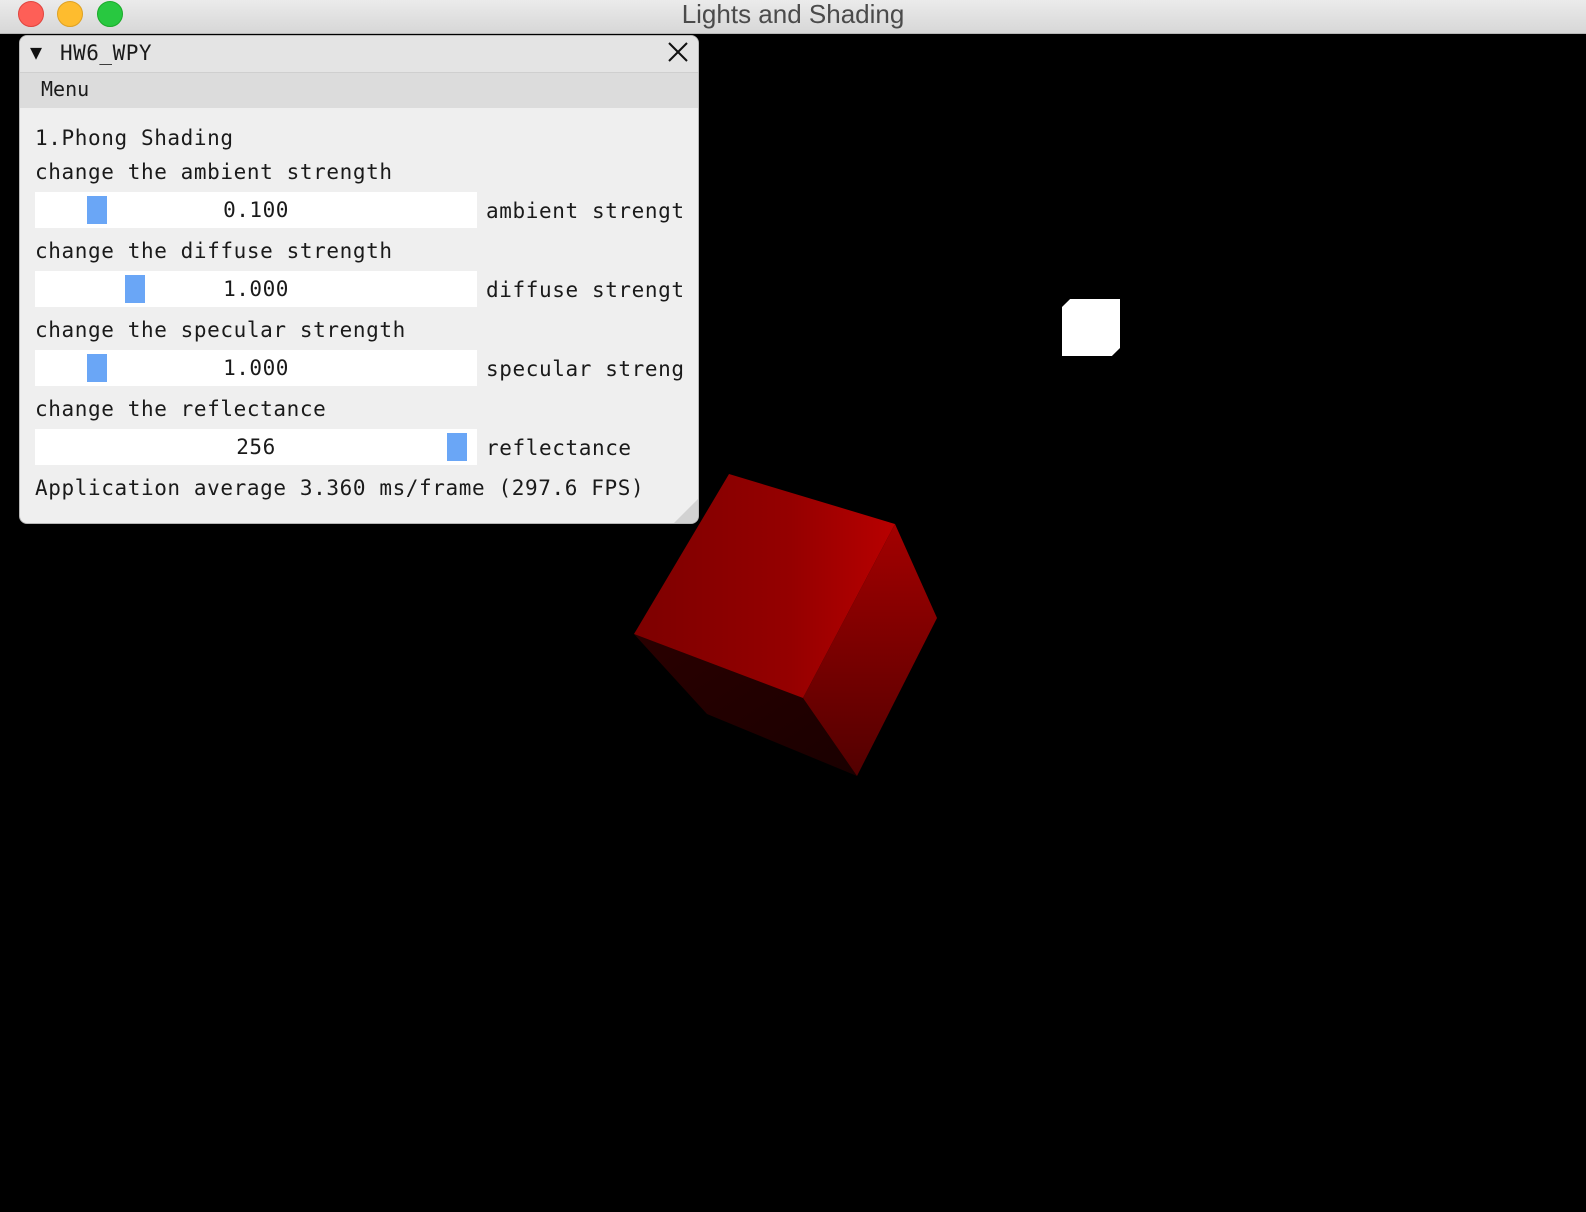 This screenshot has height=1212, width=1586. I want to click on ambient-slider-label: ambient strengt, so click(585, 211).